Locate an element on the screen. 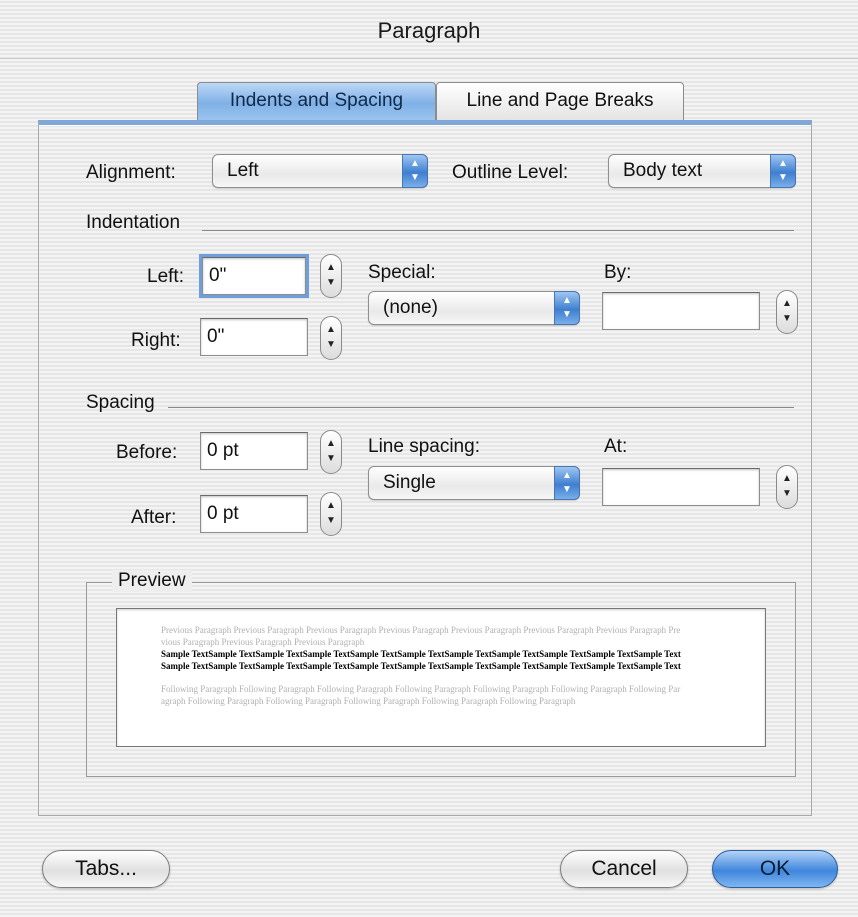  right-indent-label: Right: is located at coordinates (156, 340).